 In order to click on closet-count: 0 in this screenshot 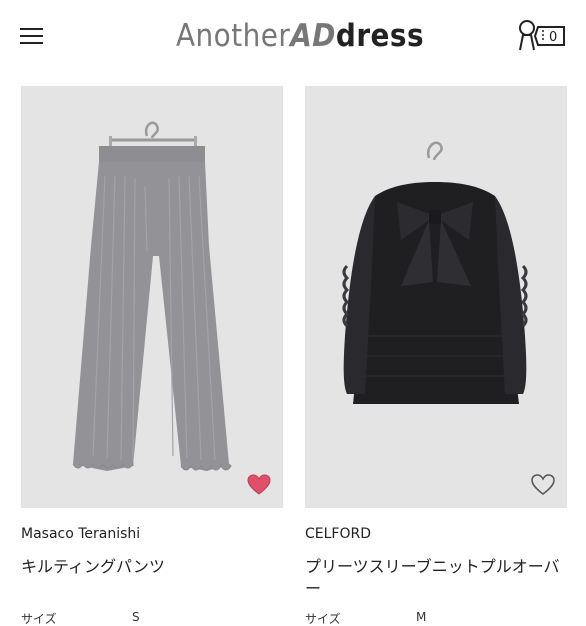, I will do `click(553, 37)`.